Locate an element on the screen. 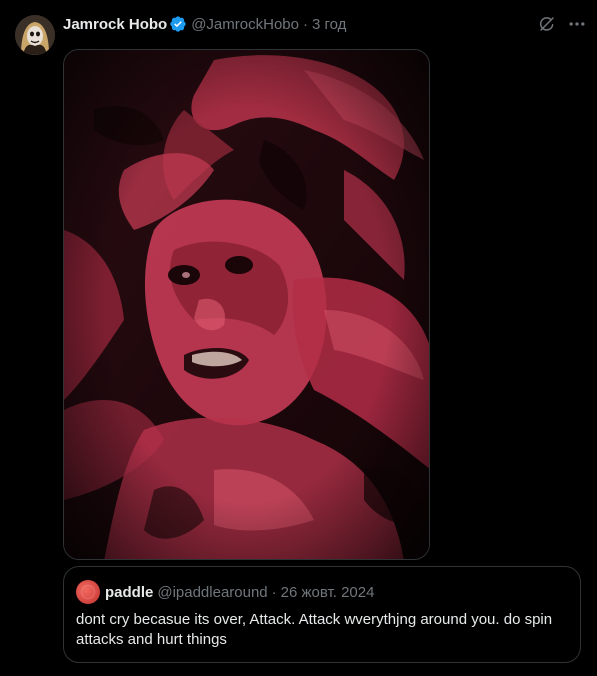 Image resolution: width=597 pixels, height=676 pixels. avatar-image is located at coordinates (35, 35).